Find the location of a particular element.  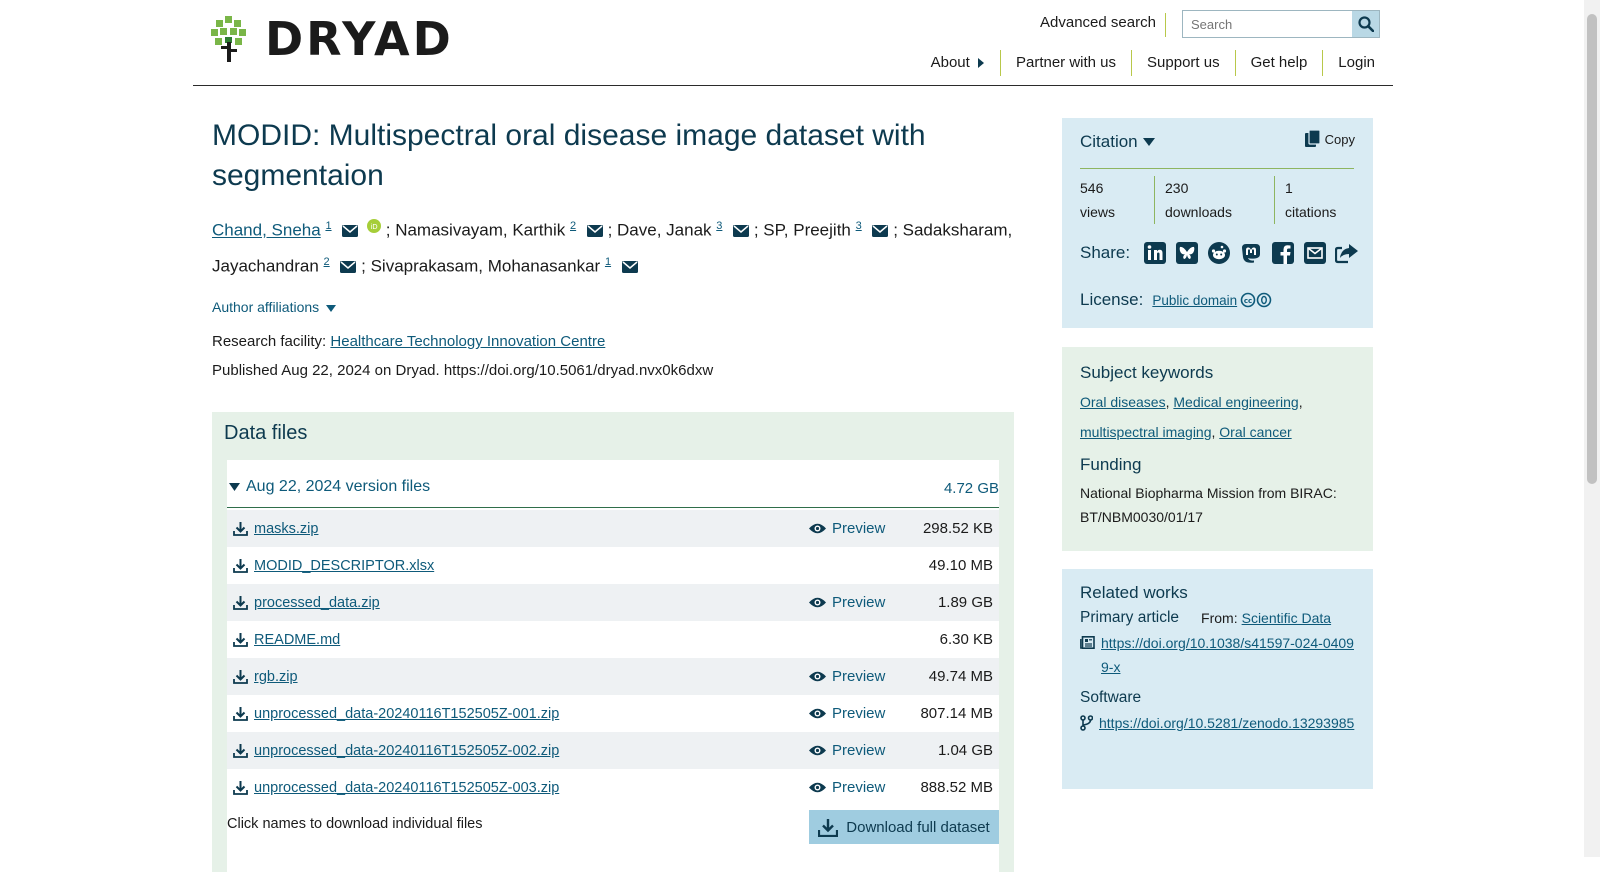

file-size: 1.89 GB is located at coordinates (965, 602).